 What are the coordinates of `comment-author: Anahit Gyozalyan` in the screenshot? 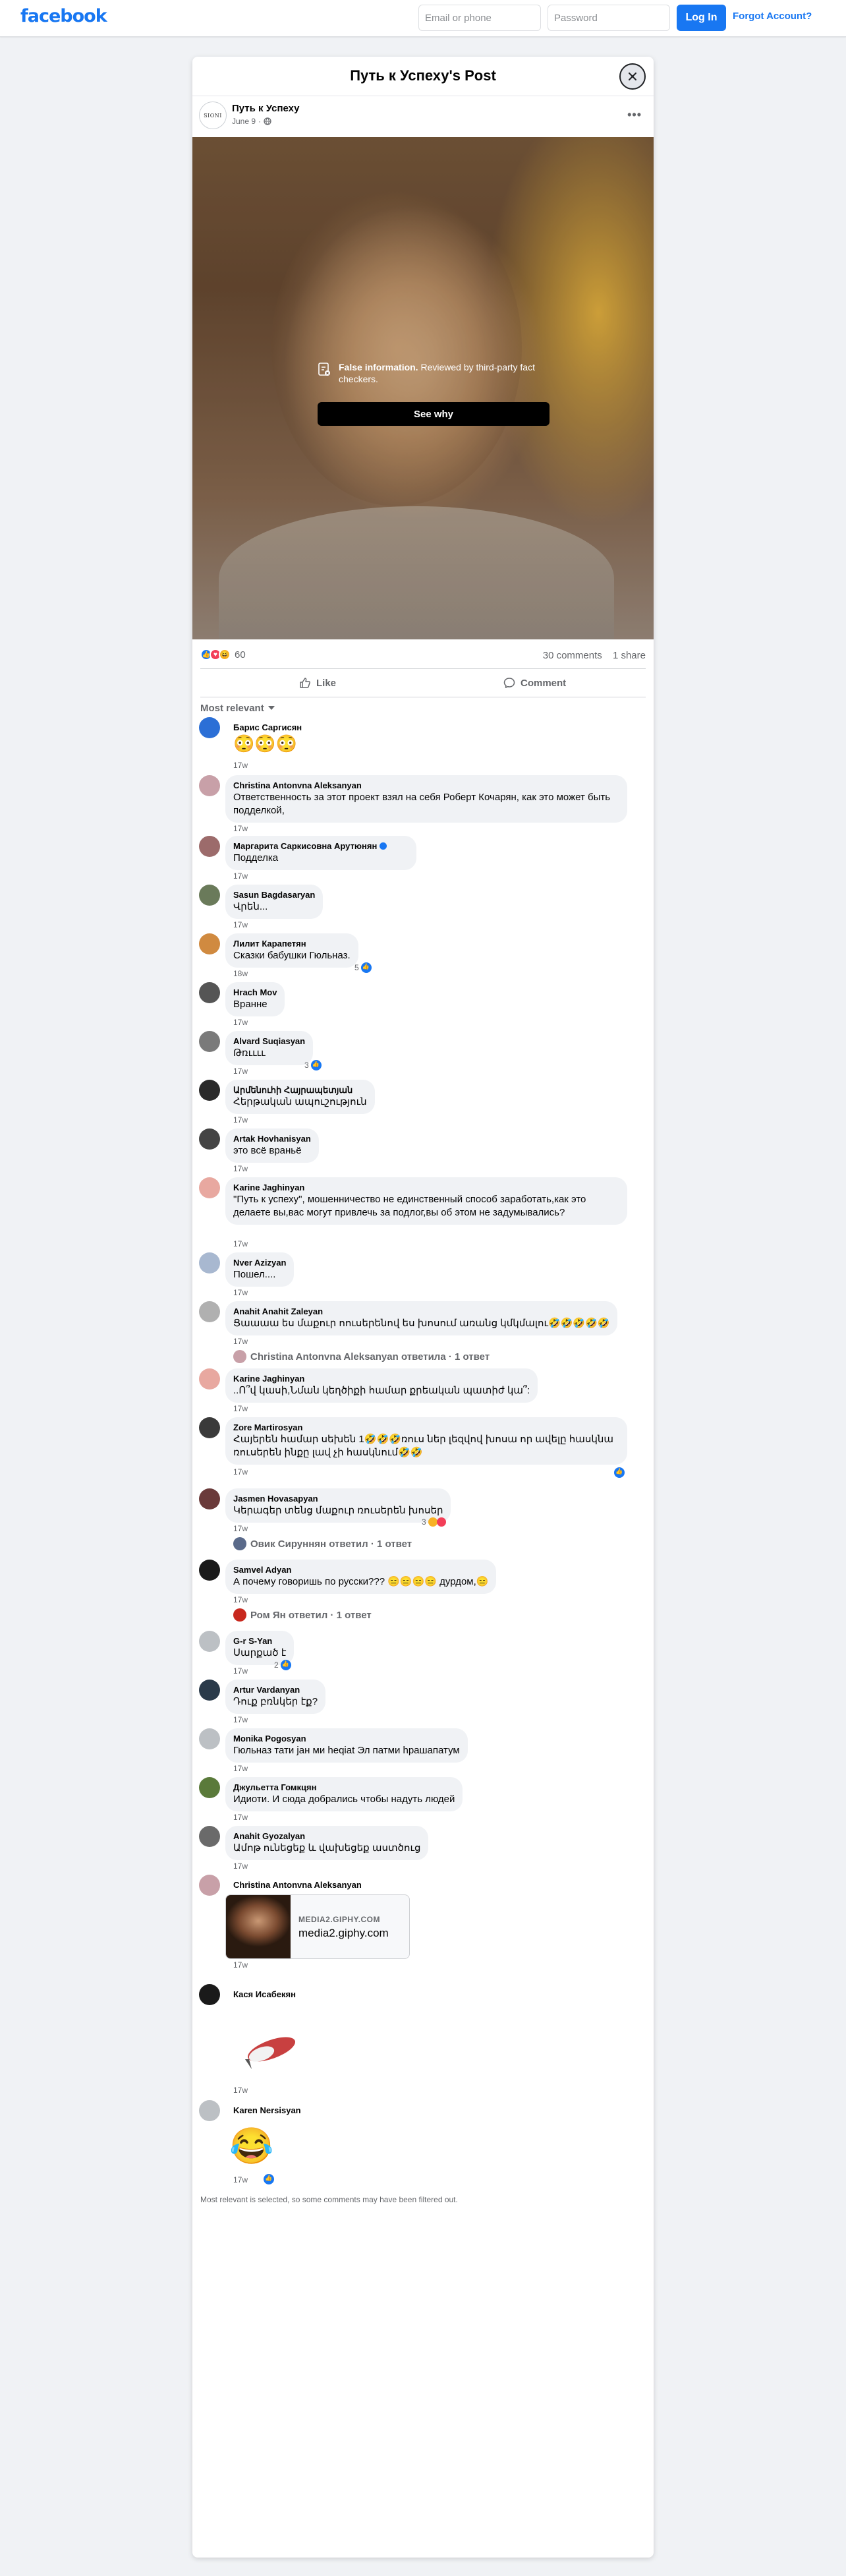 It's located at (326, 1836).